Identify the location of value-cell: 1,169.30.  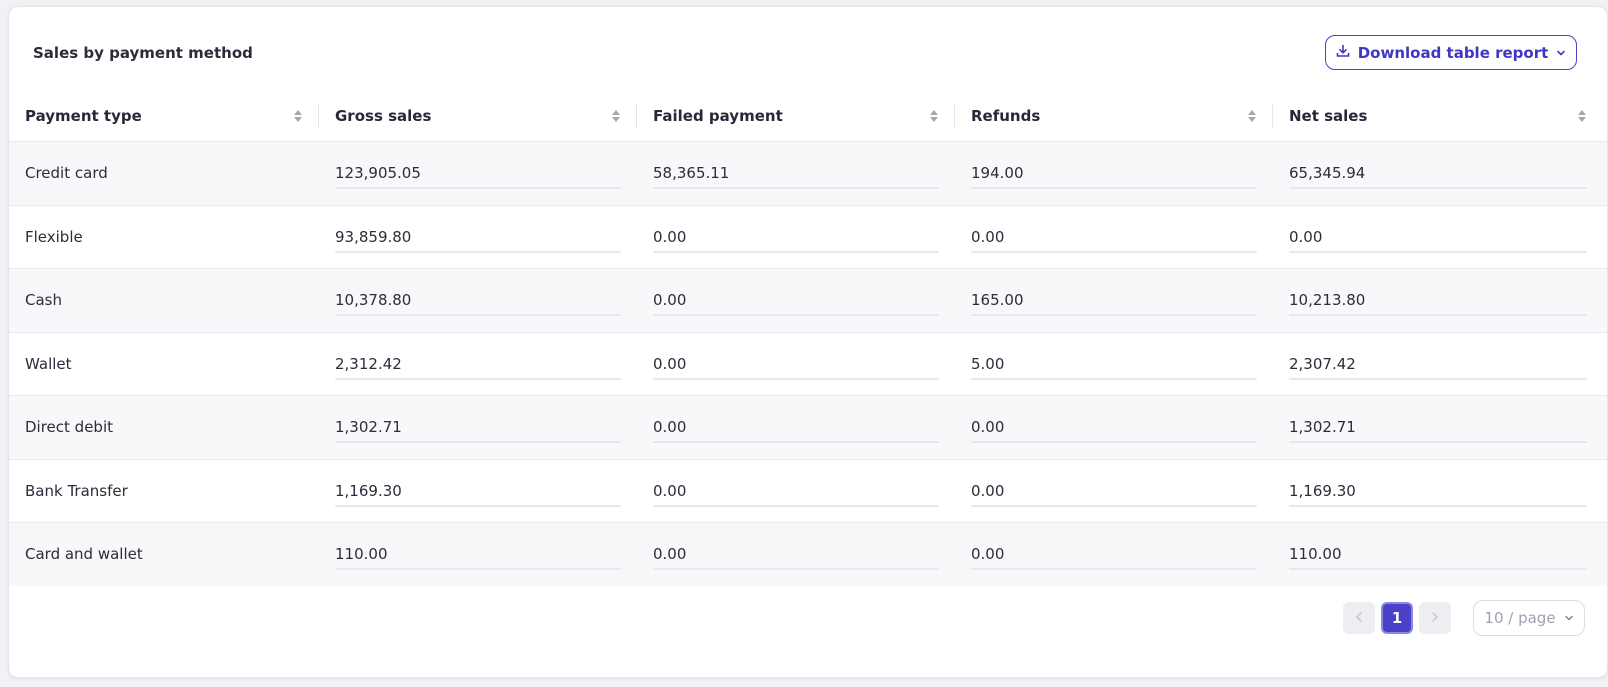
(478, 491).